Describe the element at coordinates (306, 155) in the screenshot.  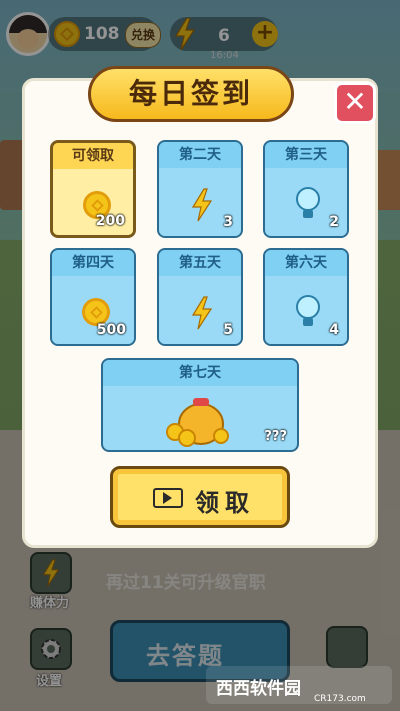
I see `day-label: 第三天` at that location.